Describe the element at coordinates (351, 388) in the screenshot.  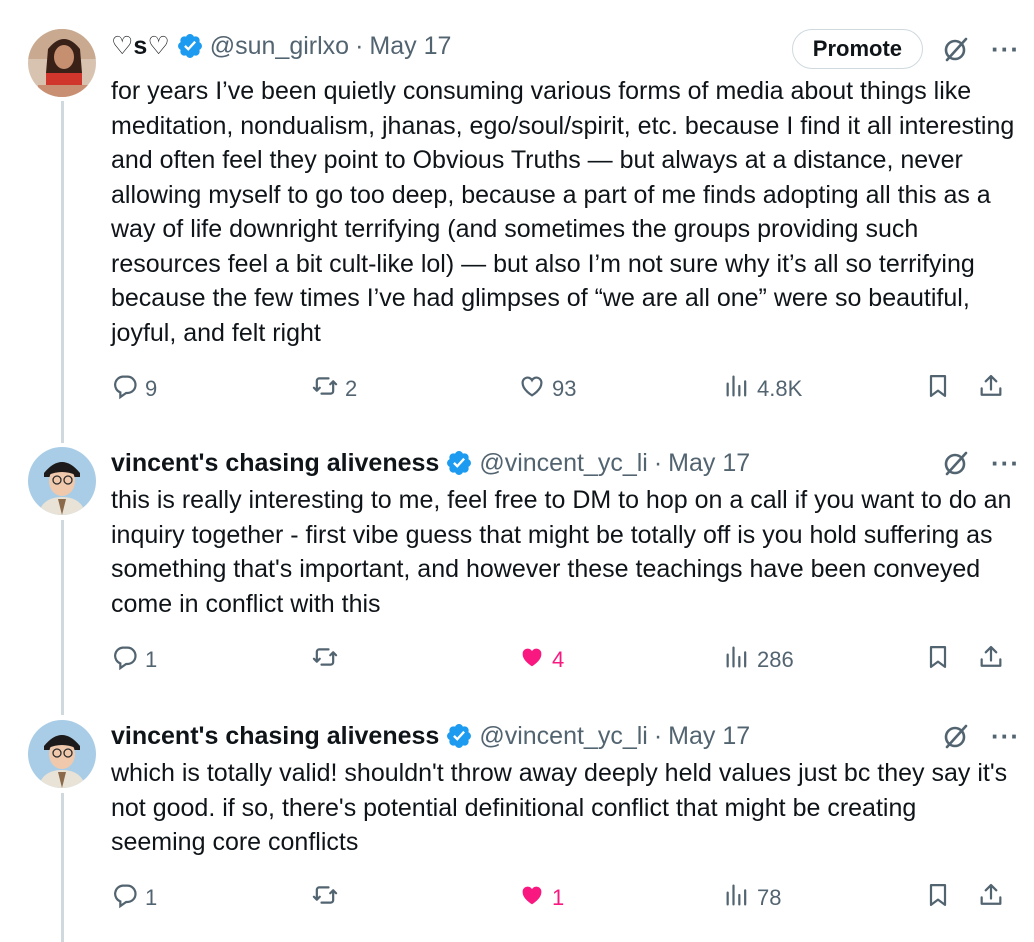
I see `retweet-count: 2` at that location.